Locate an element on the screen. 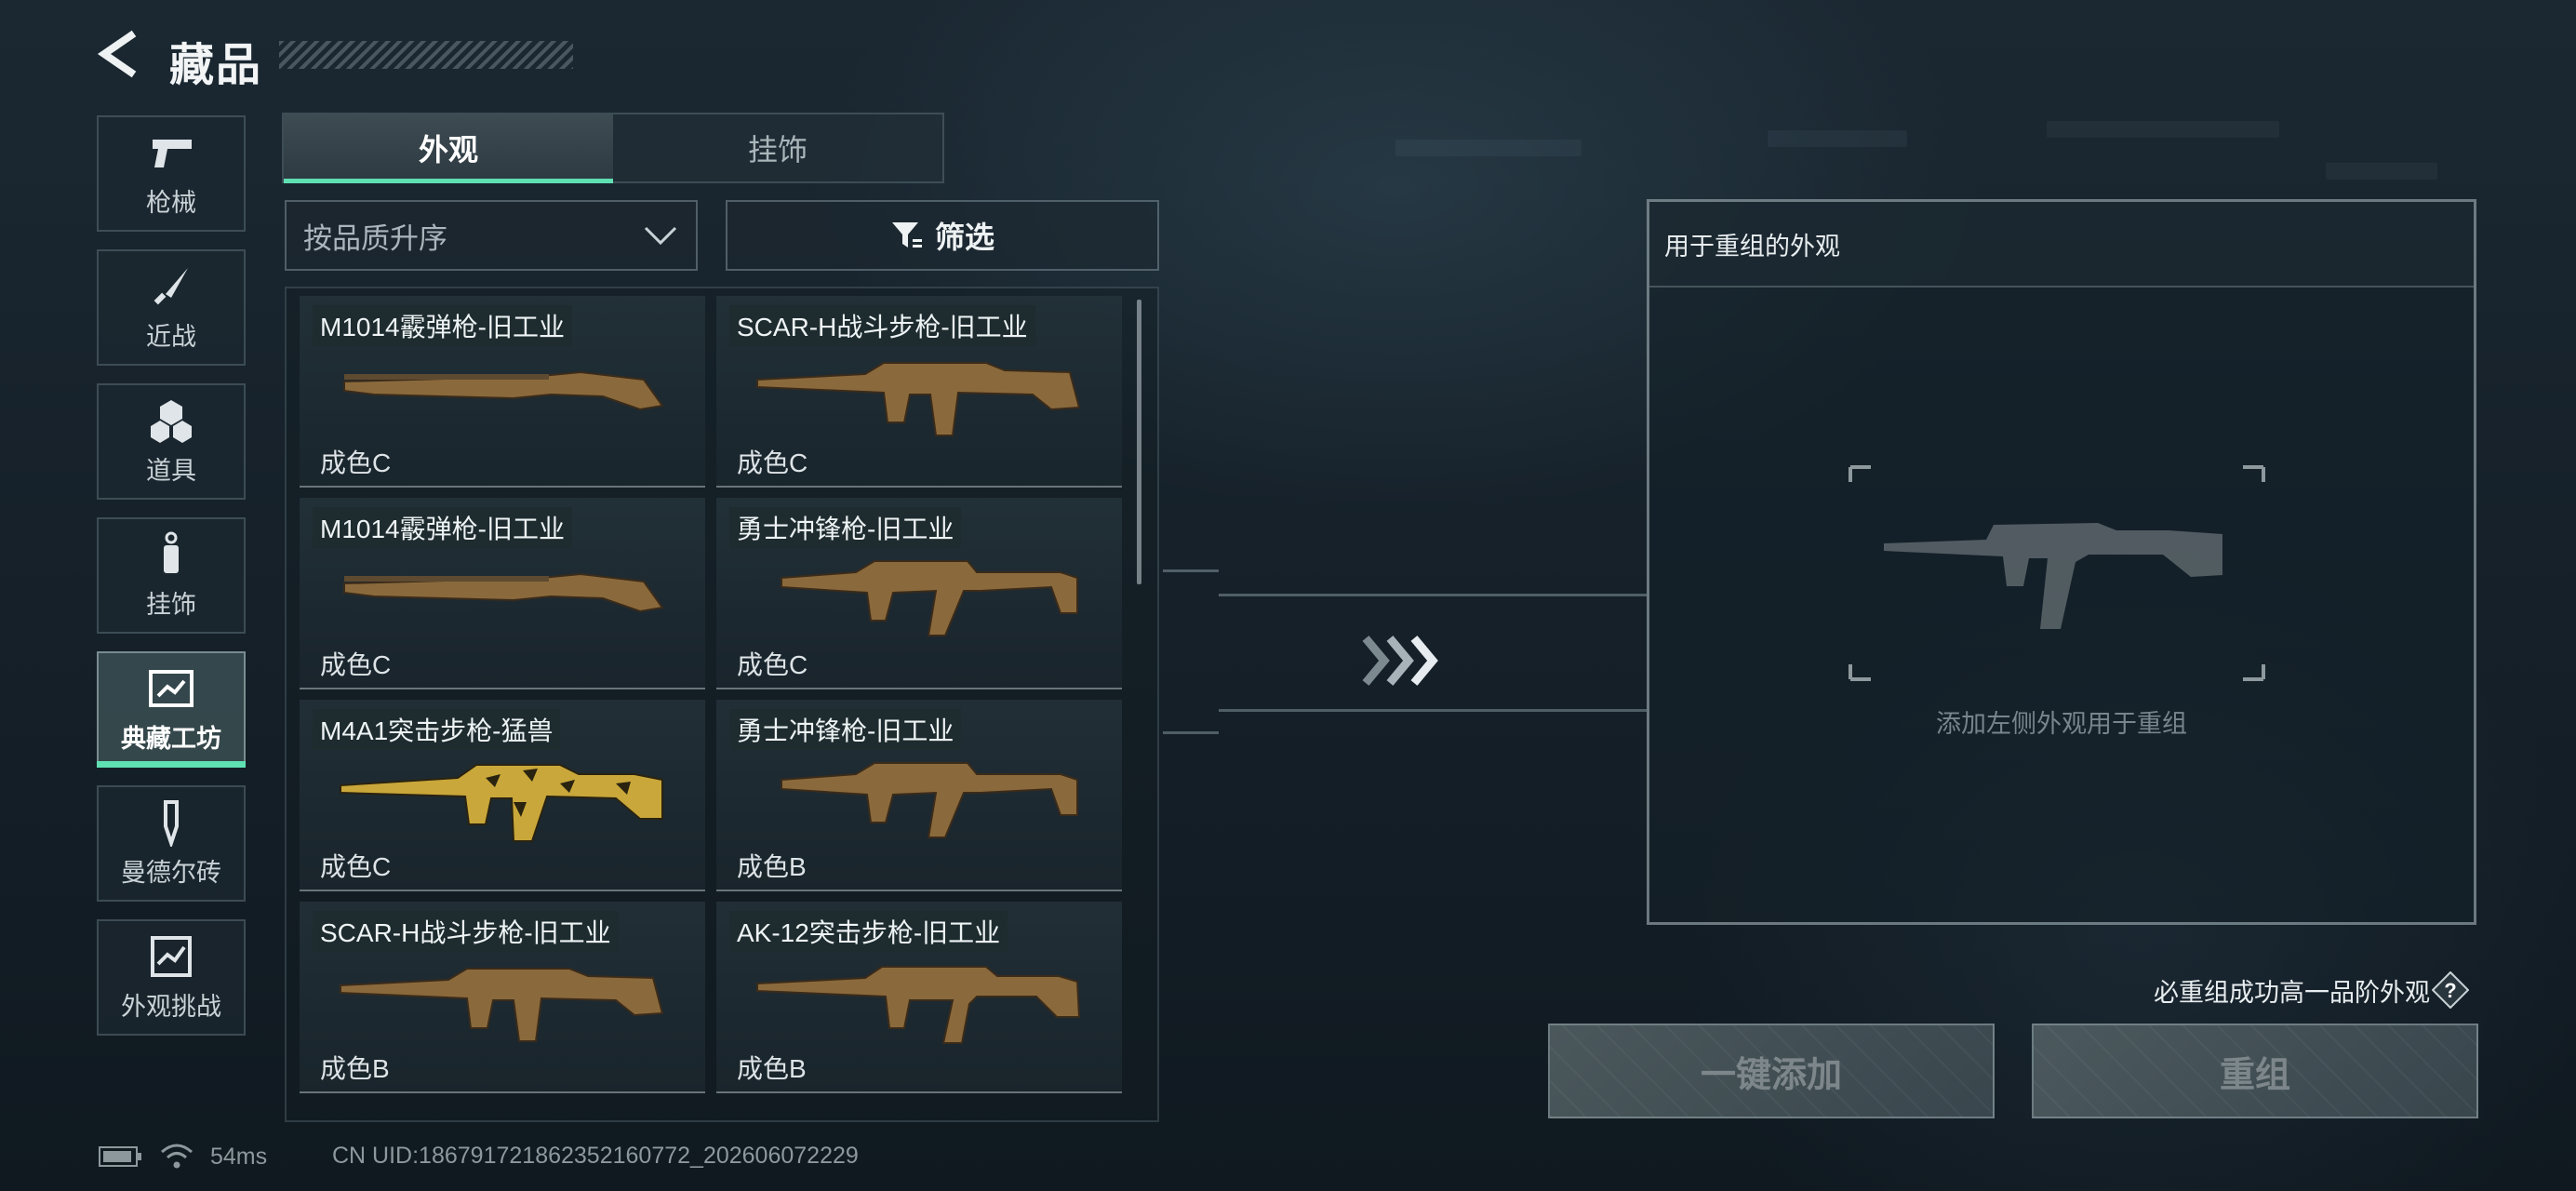  page-title: 藏品 is located at coordinates (216, 65).